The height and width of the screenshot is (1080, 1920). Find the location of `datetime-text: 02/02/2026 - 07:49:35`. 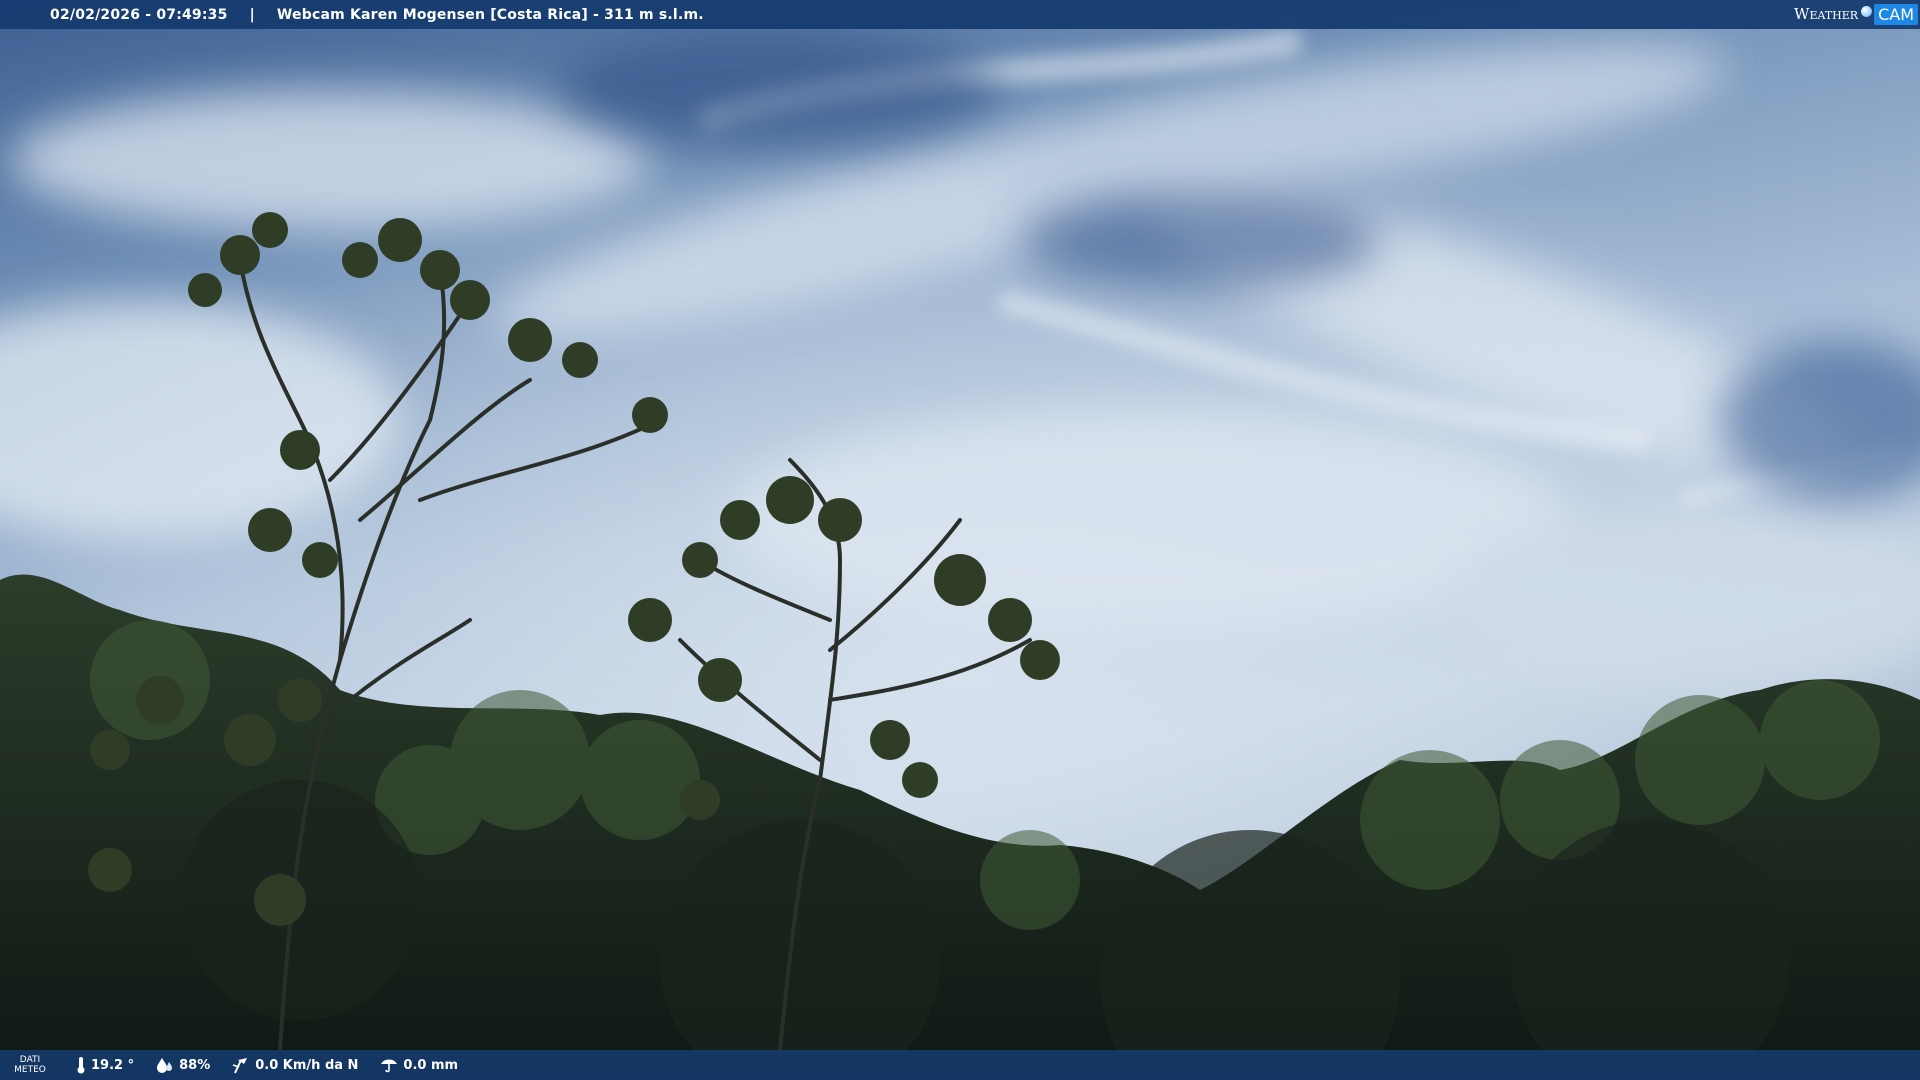

datetime-text: 02/02/2026 - 07:49:35 is located at coordinates (139, 14).